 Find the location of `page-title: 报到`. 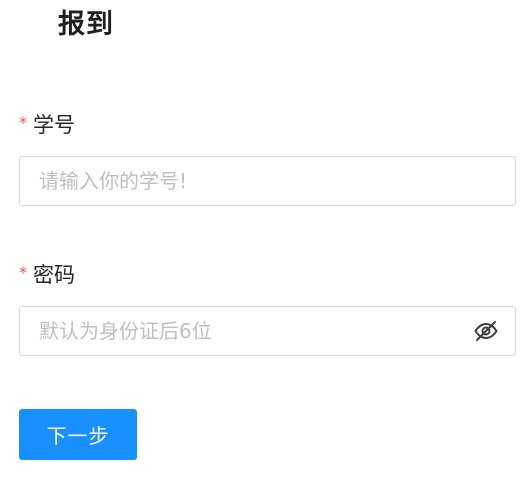

page-title: 报到 is located at coordinates (86, 24).